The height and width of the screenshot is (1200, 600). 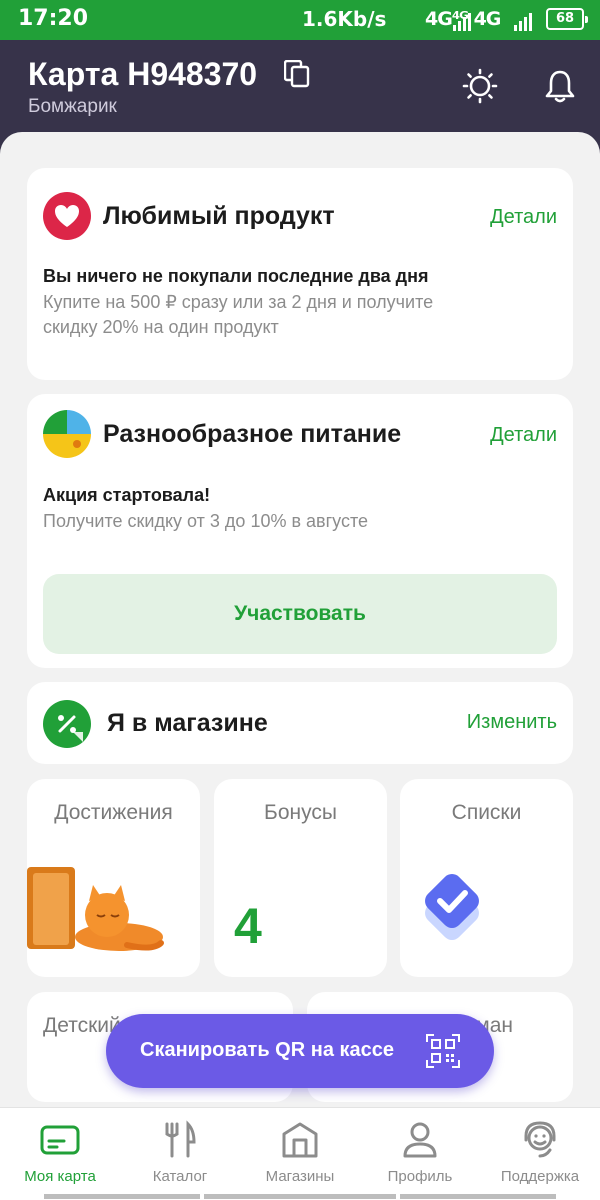 What do you see at coordinates (143, 74) in the screenshot?
I see `card-number-title: Карта Н948370` at bounding box center [143, 74].